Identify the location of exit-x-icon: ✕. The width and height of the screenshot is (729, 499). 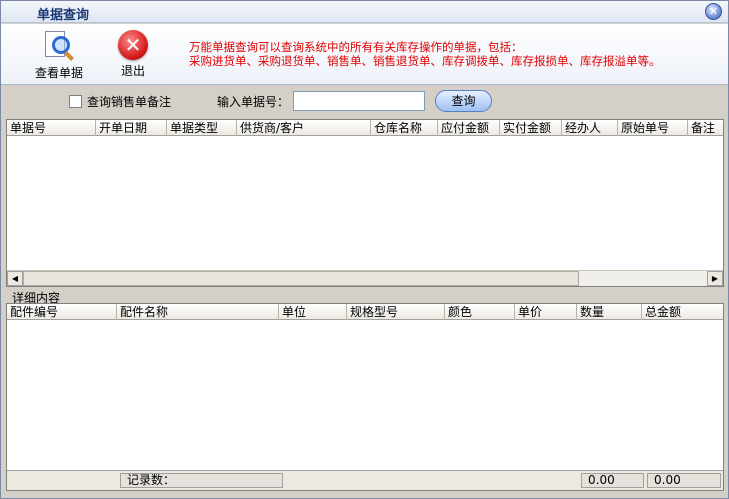
(133, 45).